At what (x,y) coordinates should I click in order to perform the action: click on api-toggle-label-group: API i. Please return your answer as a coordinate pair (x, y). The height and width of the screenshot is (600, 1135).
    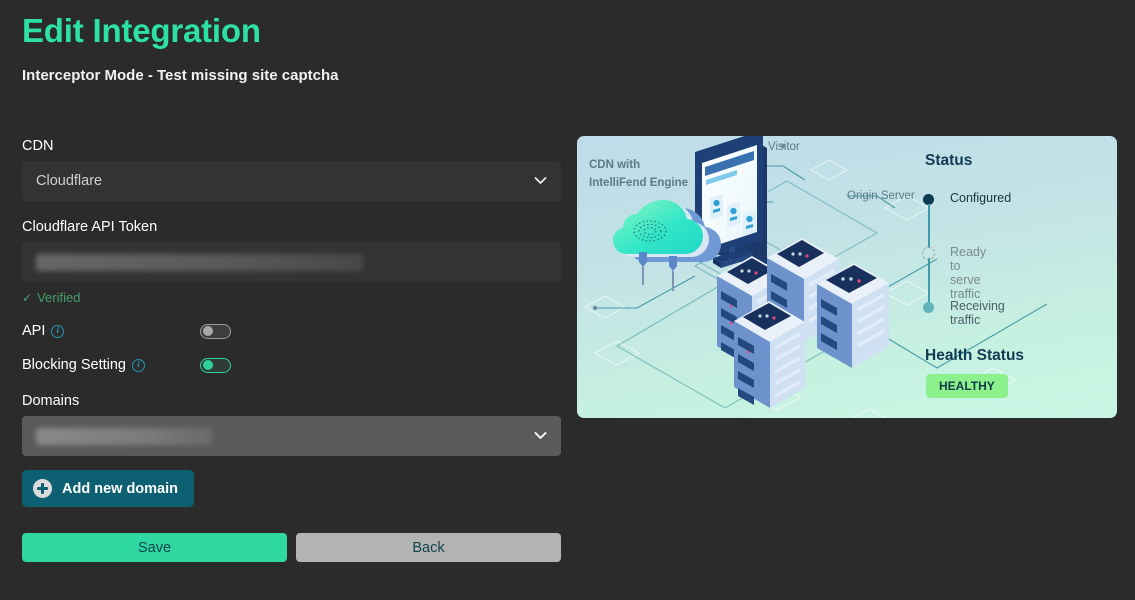
    Looking at the image, I should click on (111, 331).